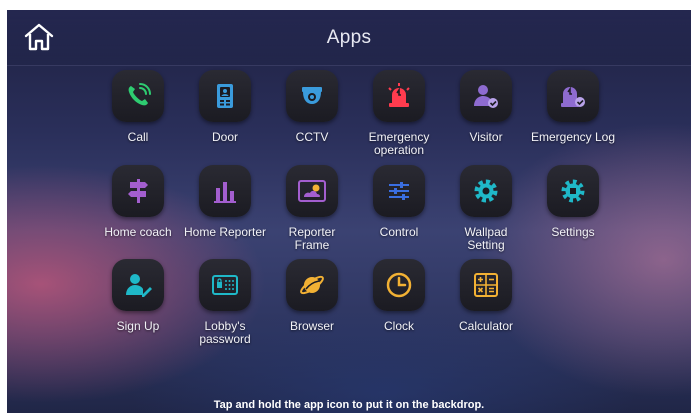 The width and height of the screenshot is (698, 413). I want to click on door-phone-icon, so click(225, 96).